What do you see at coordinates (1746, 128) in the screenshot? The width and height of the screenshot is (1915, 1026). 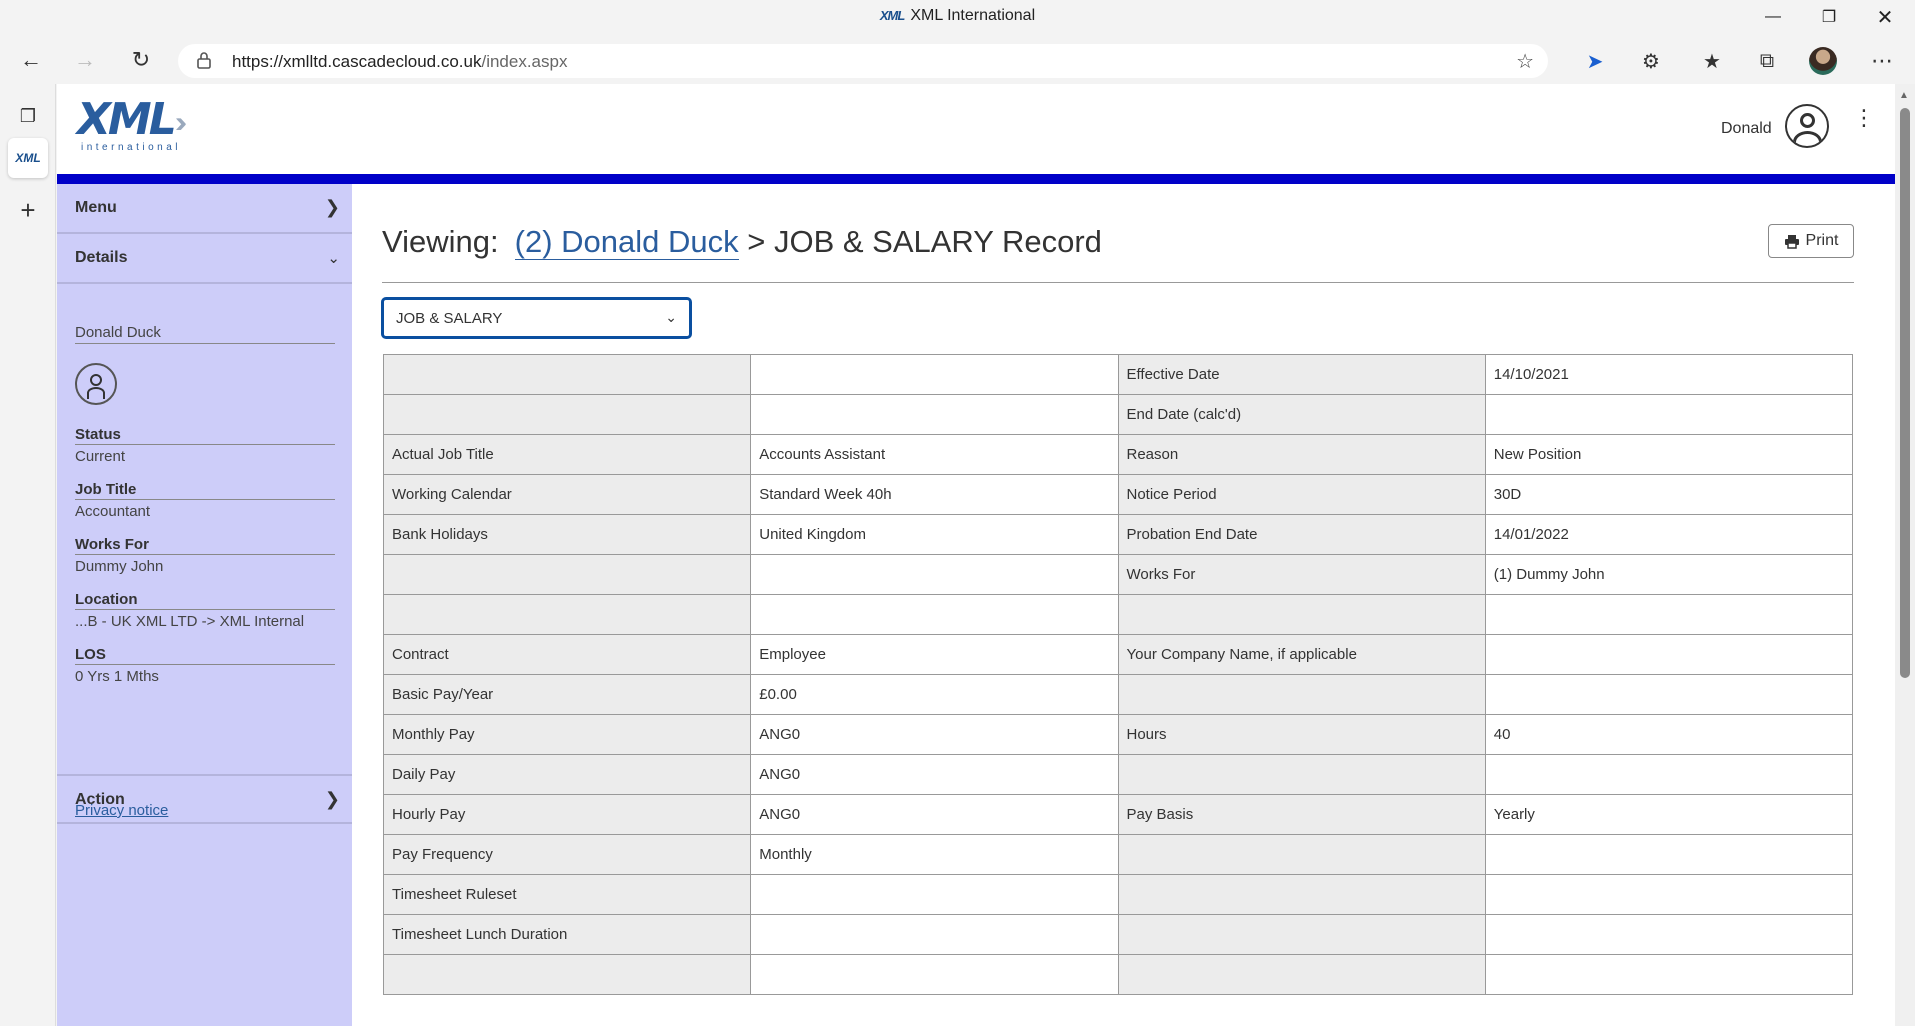 I see `user-name: Donald` at bounding box center [1746, 128].